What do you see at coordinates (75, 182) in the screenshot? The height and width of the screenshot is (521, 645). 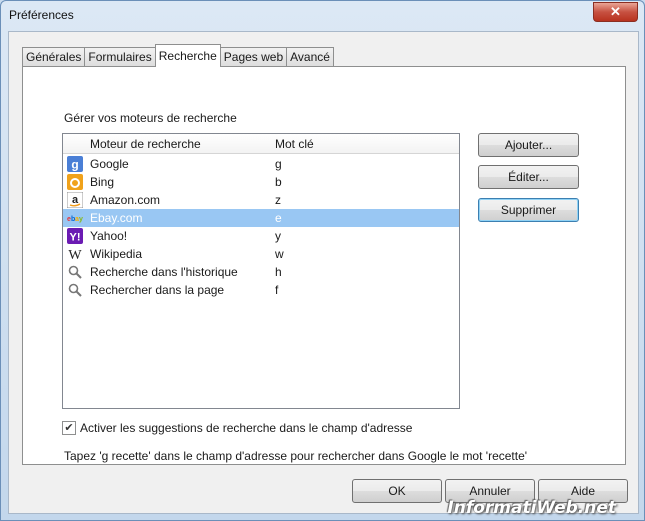 I see `bing-icon` at bounding box center [75, 182].